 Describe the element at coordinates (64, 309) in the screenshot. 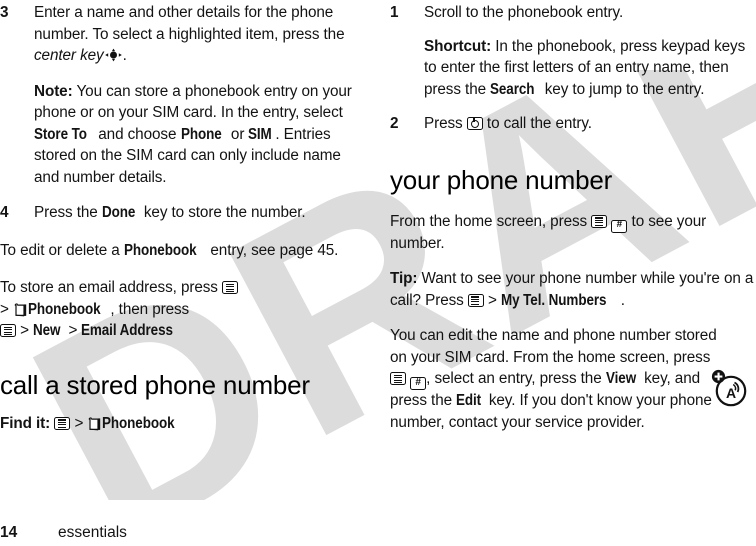

I see `email-keyword-phonebook: Phonebook` at that location.